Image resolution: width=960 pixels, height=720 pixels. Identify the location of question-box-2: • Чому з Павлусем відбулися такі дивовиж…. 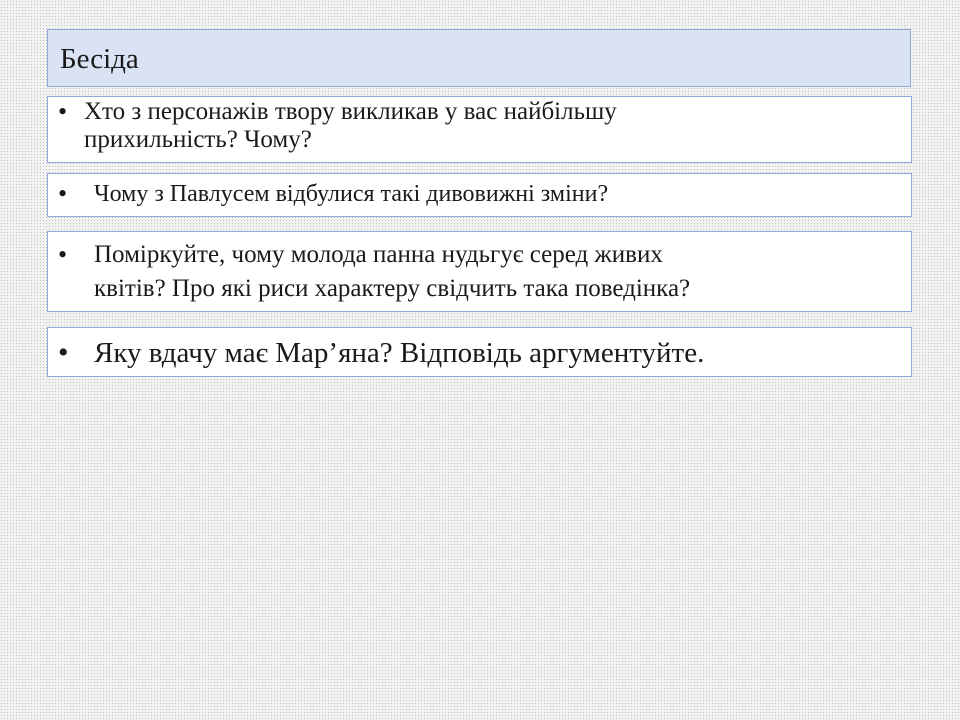
(479, 195).